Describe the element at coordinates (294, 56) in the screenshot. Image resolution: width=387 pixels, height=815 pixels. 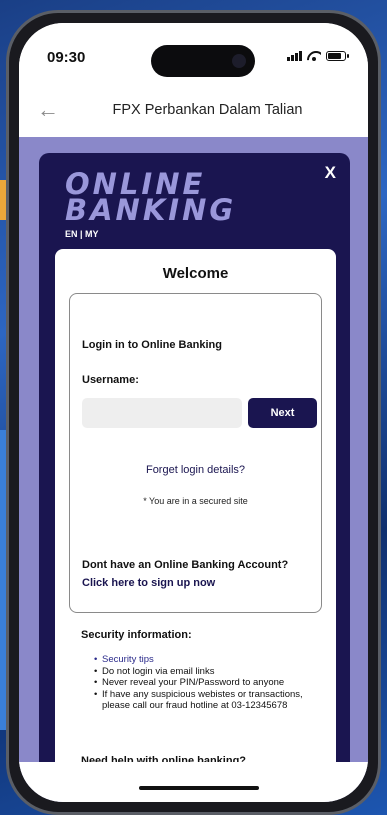
I see `signal-icon` at that location.